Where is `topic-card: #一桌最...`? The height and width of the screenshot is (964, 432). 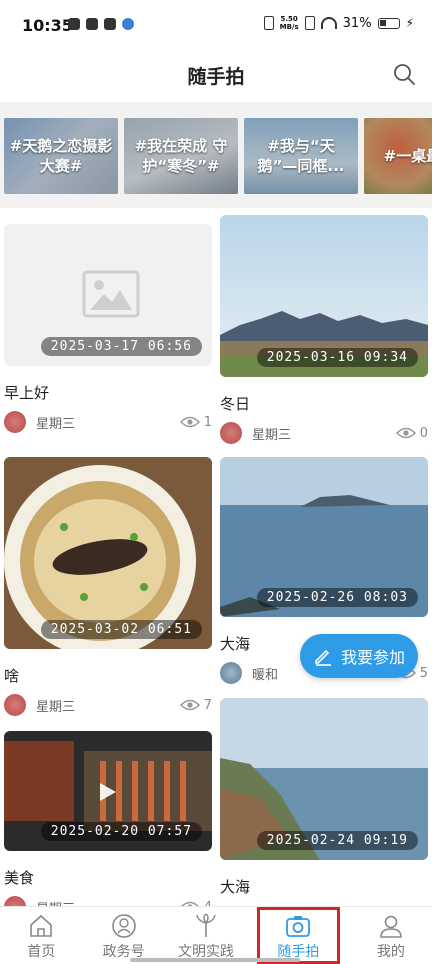
topic-card: #一桌最... is located at coordinates (398, 156).